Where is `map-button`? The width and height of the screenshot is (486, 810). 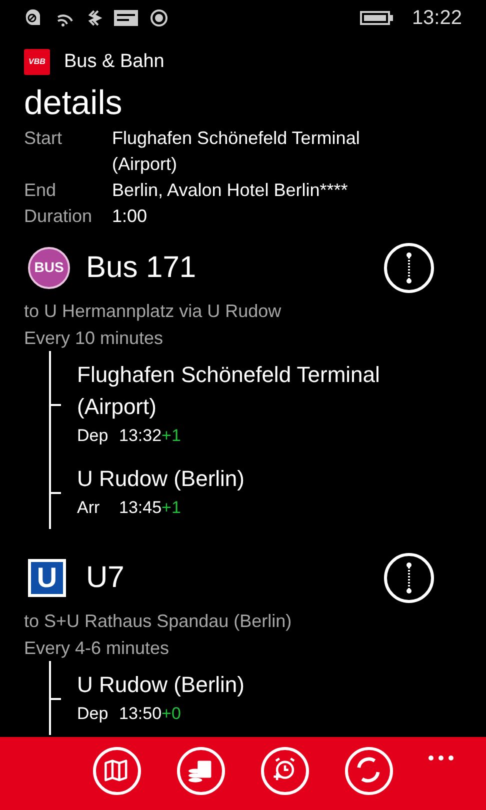 map-button is located at coordinates (117, 771).